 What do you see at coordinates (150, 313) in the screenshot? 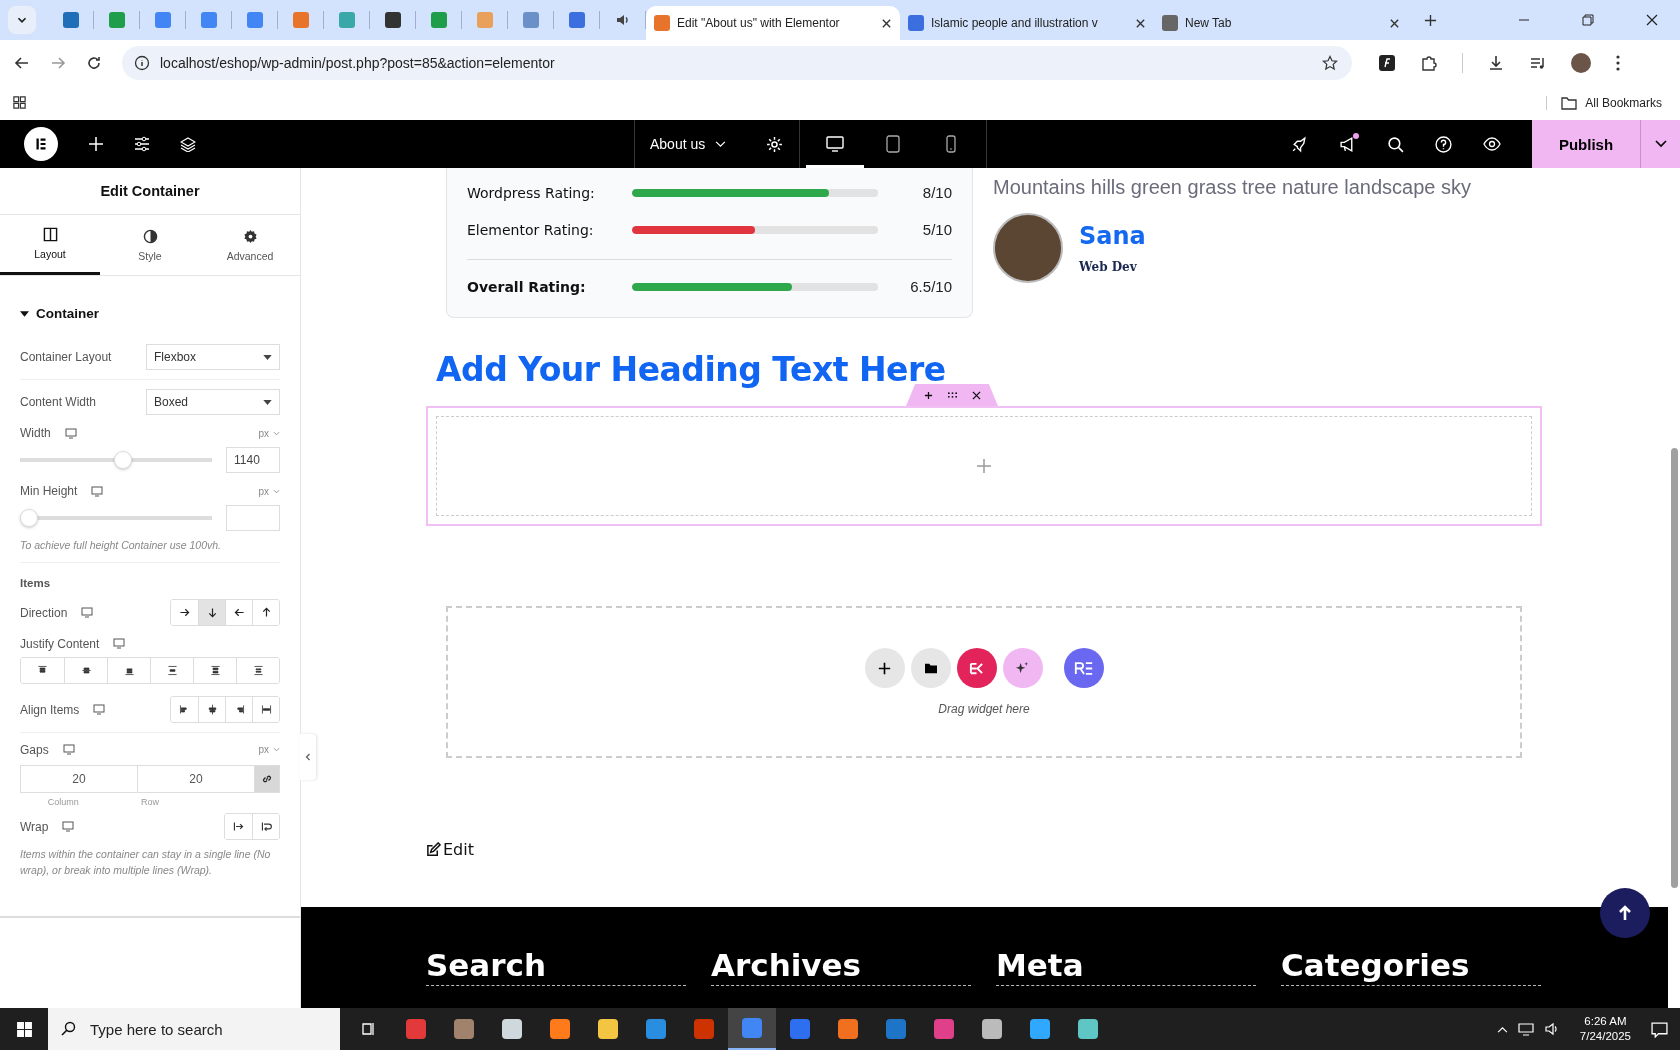
I see `section-toggle: Container` at bounding box center [150, 313].